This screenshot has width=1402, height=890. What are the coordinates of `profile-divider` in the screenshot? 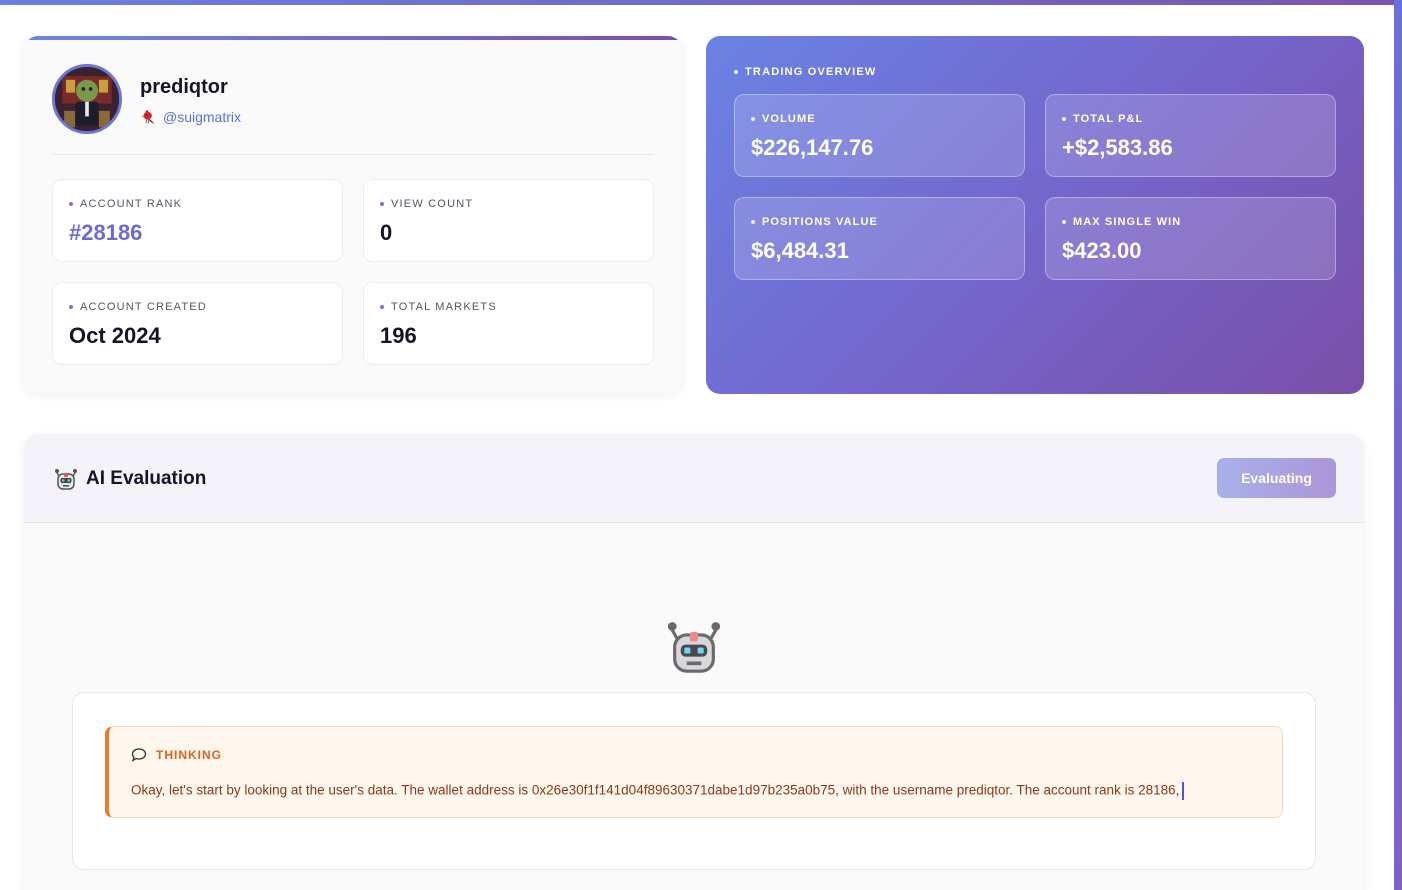 It's located at (353, 154).